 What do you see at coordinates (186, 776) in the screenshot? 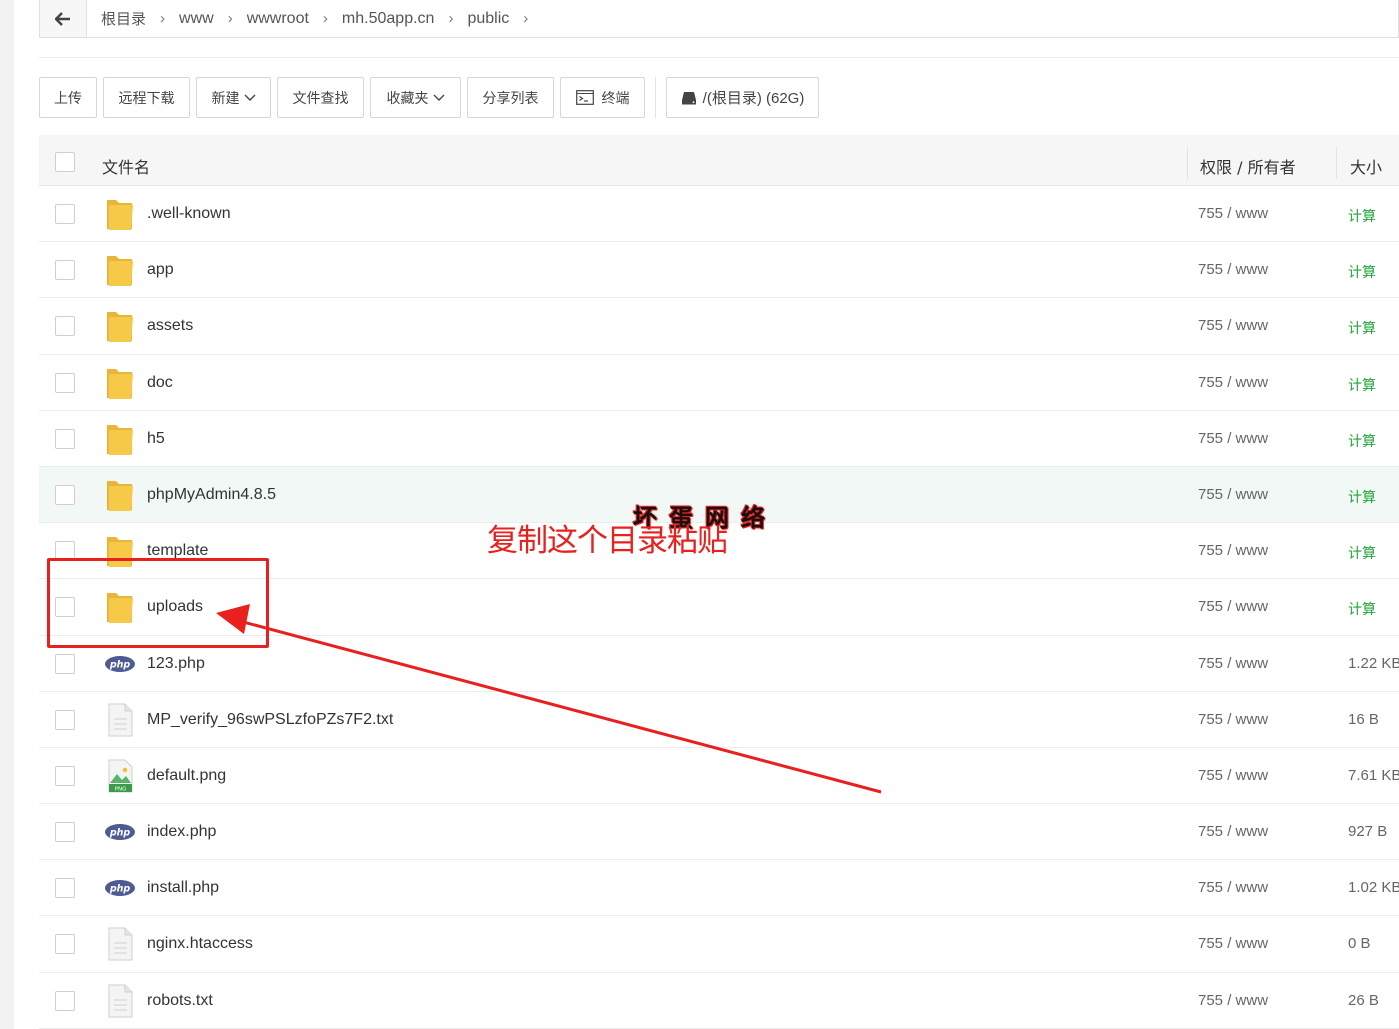
I see `file-name: default.png` at bounding box center [186, 776].